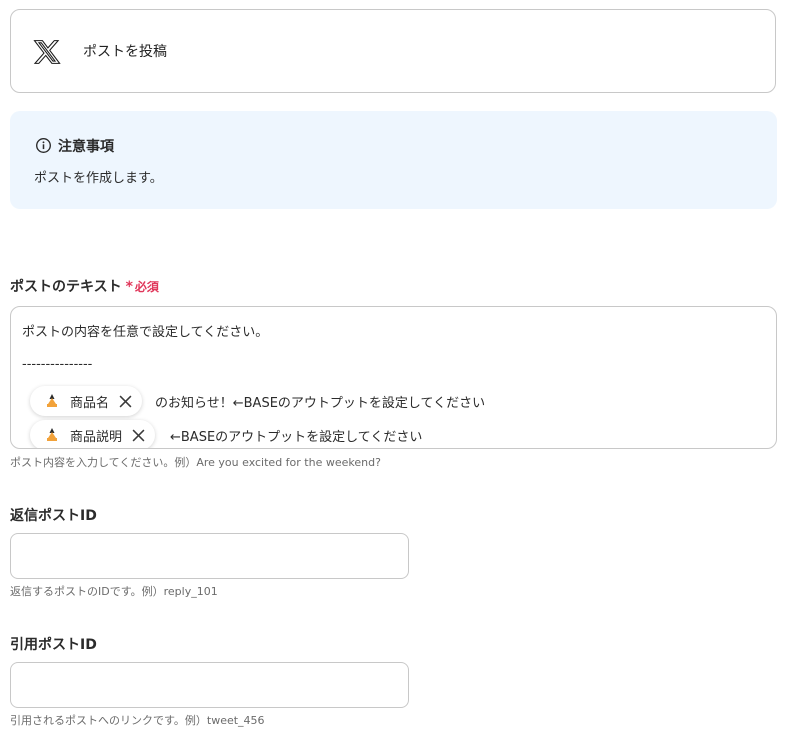 The image size is (799, 737). I want to click on info-icon, so click(43, 145).